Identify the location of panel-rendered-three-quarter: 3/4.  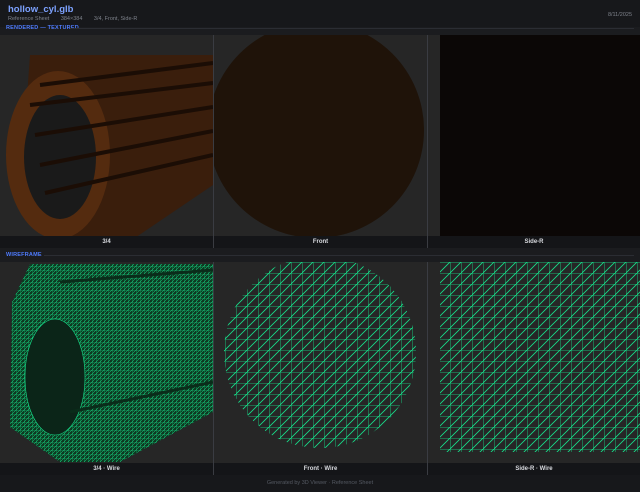
(106, 141).